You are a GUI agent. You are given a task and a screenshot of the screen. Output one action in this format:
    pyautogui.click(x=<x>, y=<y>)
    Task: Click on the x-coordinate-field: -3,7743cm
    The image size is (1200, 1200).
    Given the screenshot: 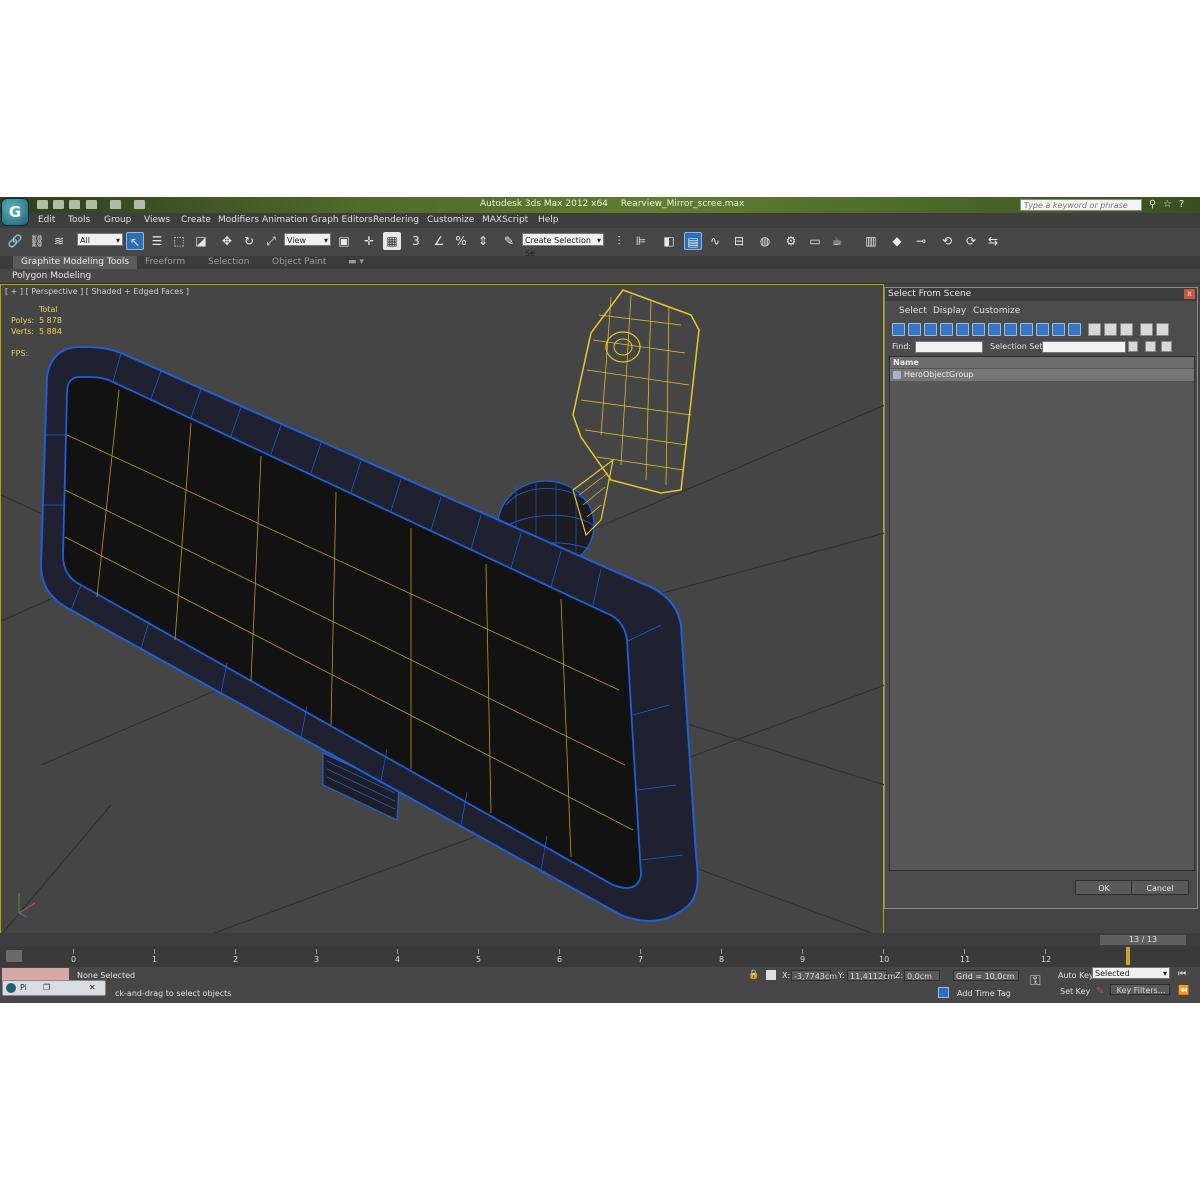 What is the action you would take?
    pyautogui.click(x=814, y=975)
    